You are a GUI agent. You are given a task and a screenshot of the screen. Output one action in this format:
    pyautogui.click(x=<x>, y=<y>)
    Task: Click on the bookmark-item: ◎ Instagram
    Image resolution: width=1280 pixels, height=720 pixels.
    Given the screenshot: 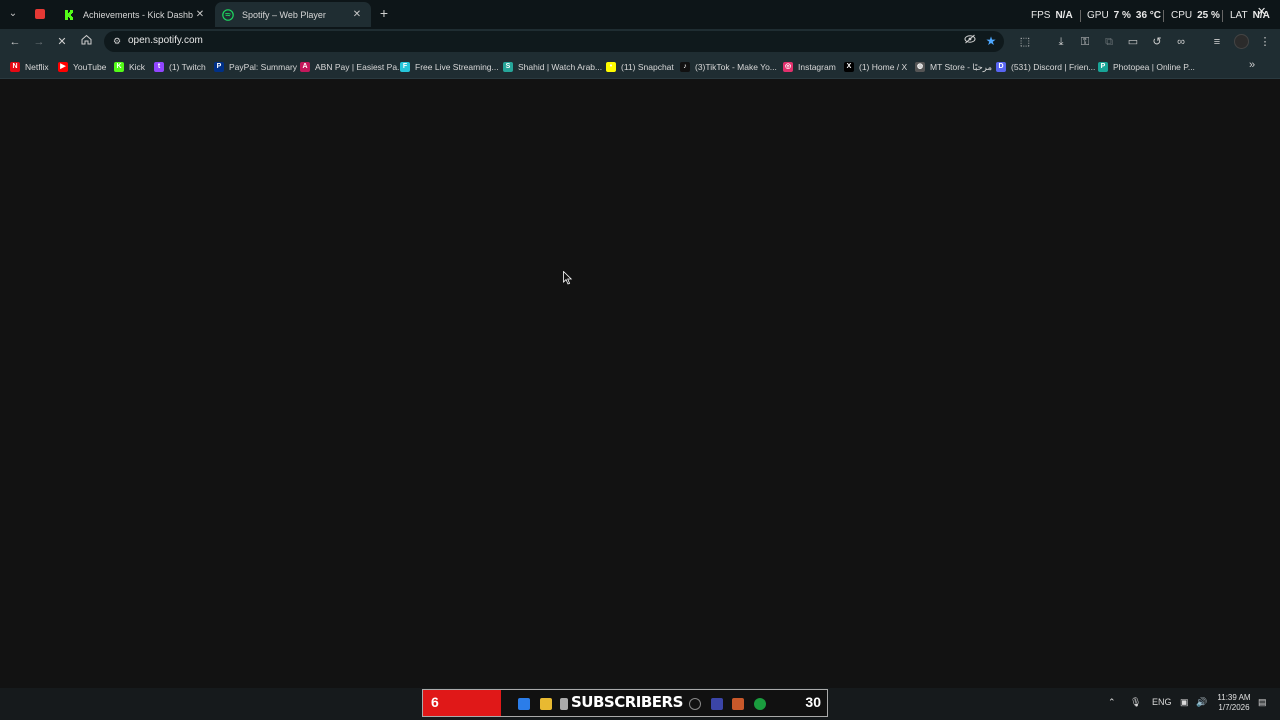 What is the action you would take?
    pyautogui.click(x=809, y=67)
    